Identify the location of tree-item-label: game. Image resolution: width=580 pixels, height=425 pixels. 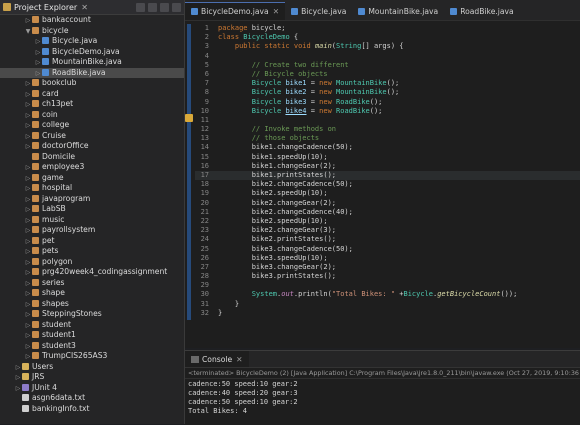
(53, 177).